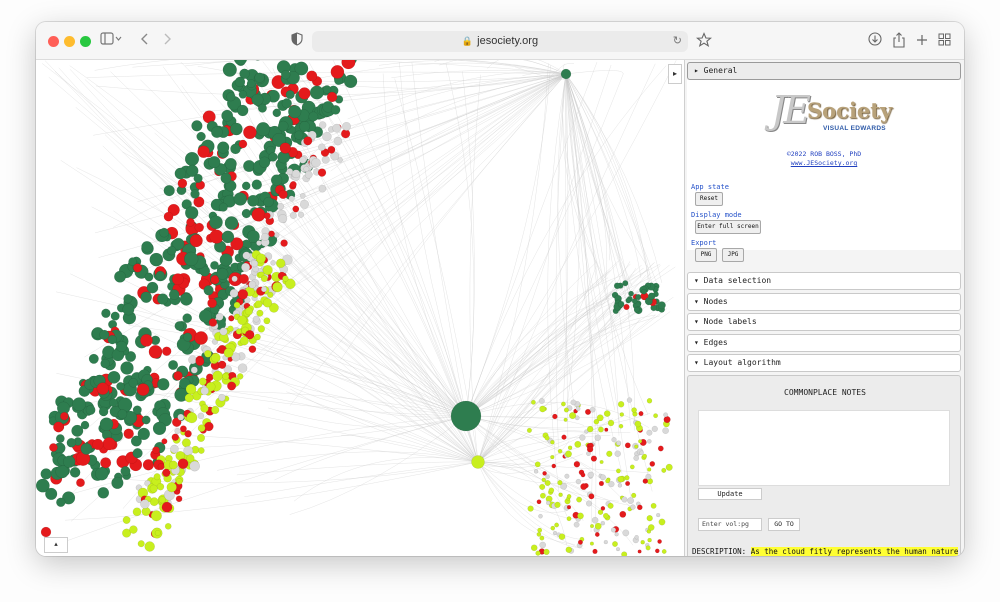 This screenshot has width=1000, height=602. Describe the element at coordinates (500, 41) in the screenshot. I see `address-bar: 🔒 jesociety.org ↻` at that location.